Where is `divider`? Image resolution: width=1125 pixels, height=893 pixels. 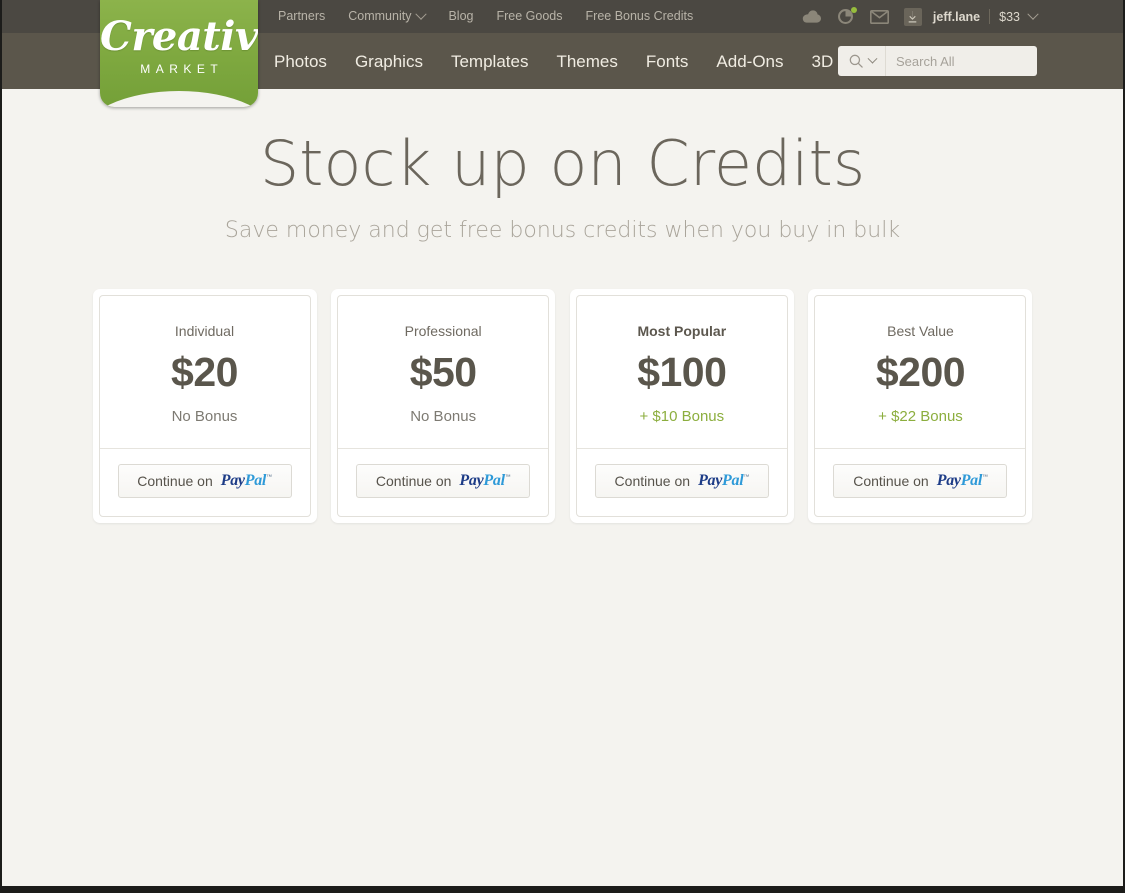 divider is located at coordinates (990, 16).